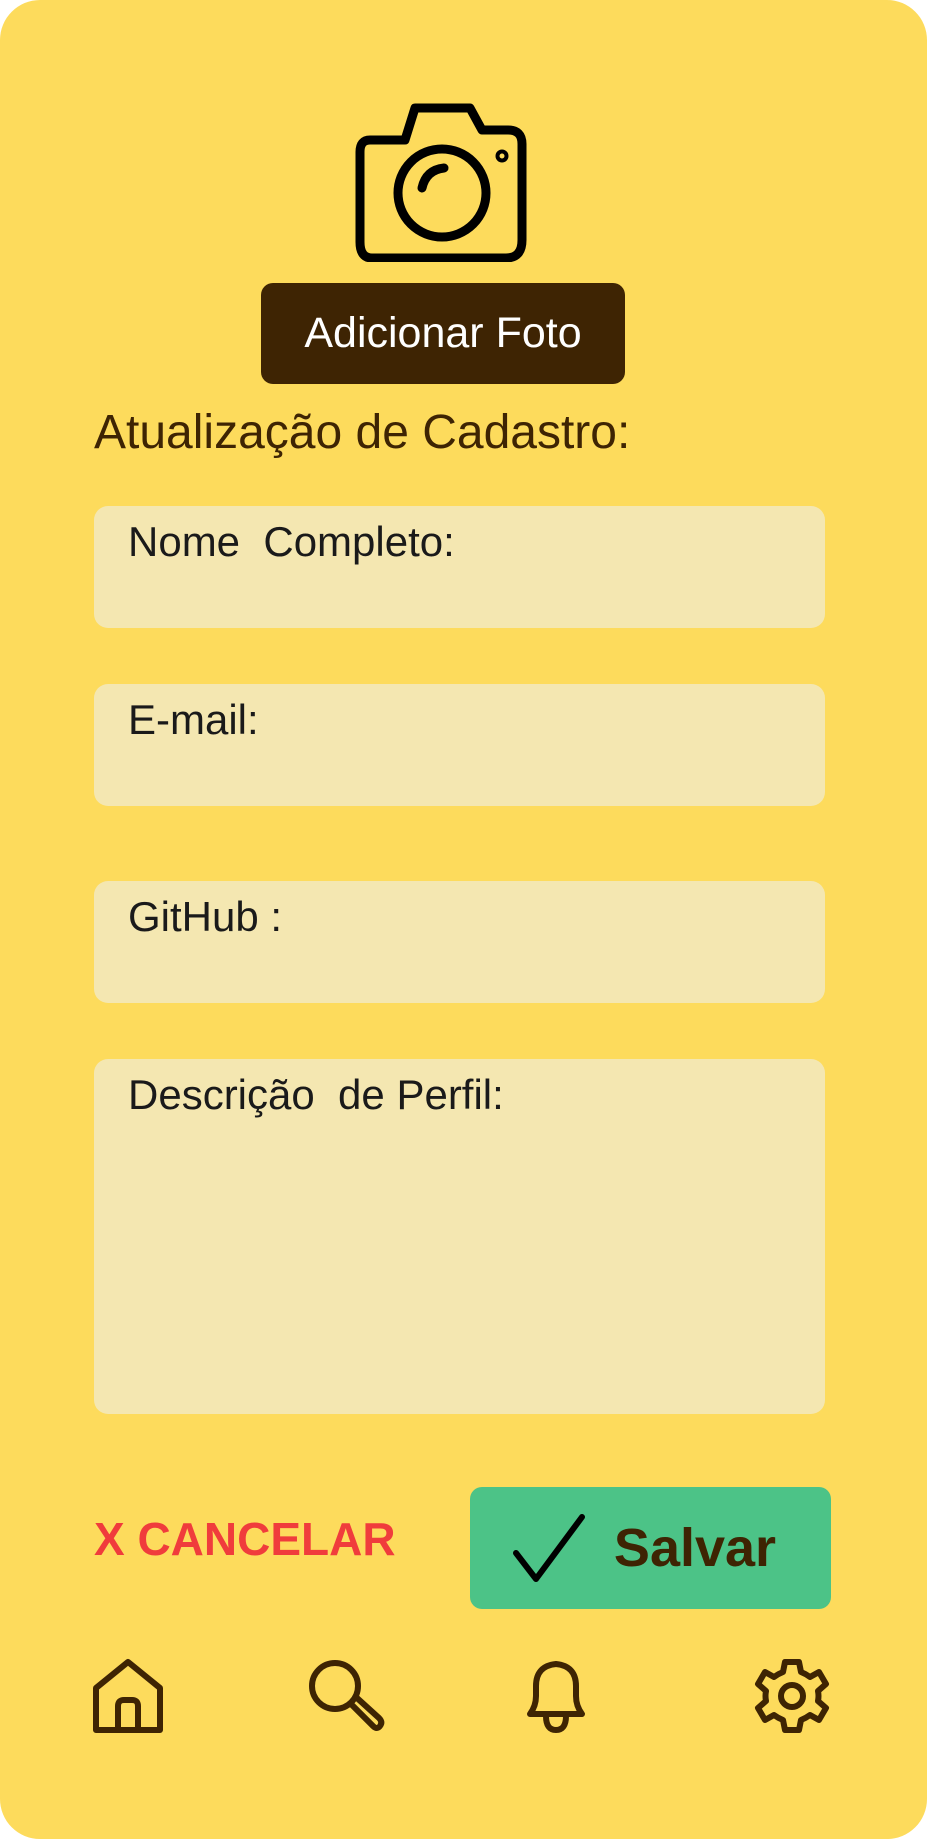 This screenshot has width=927, height=1839. Describe the element at coordinates (556, 1696) in the screenshot. I see `bell-icon` at that location.